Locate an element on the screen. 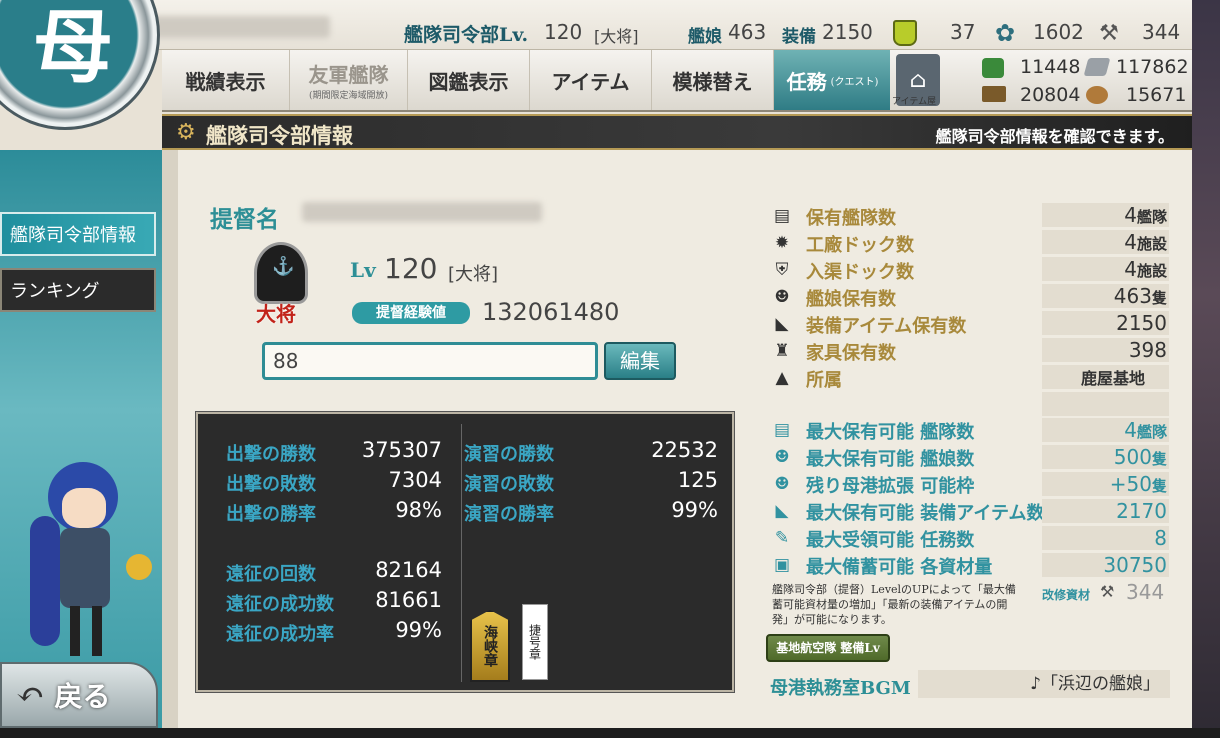 The image size is (1220, 738). hq-level-value: 120 is located at coordinates (563, 32).